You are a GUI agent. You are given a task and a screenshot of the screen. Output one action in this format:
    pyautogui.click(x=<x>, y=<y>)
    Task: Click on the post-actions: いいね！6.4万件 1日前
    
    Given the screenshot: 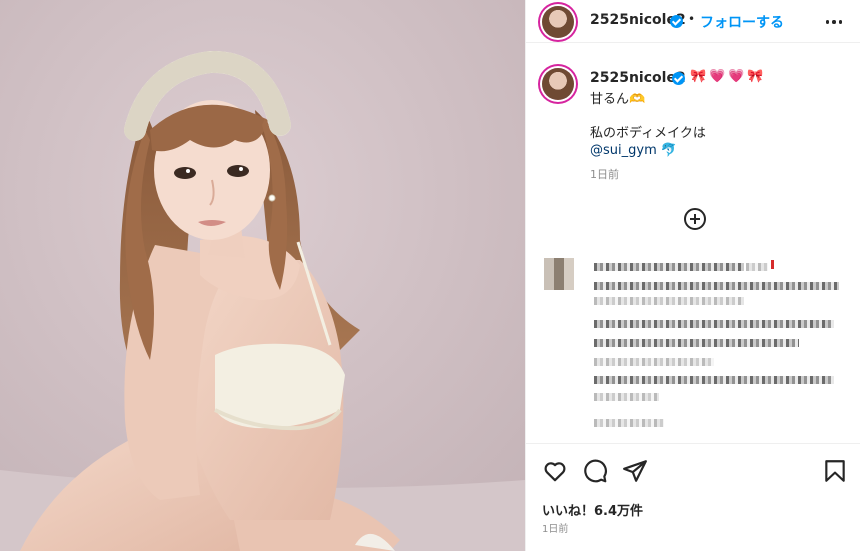 What is the action you would take?
    pyautogui.click(x=693, y=497)
    